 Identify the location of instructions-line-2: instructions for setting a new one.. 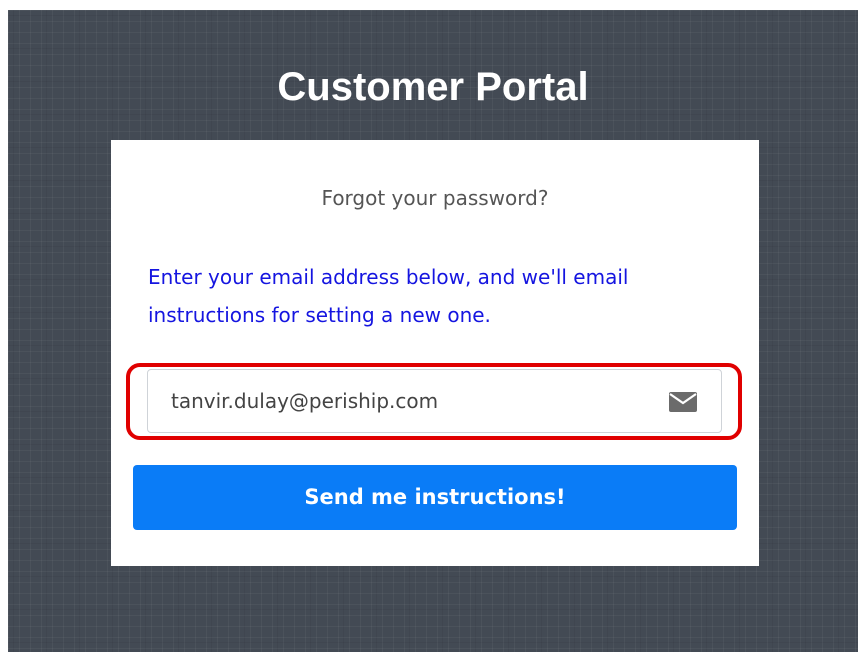
(319, 315).